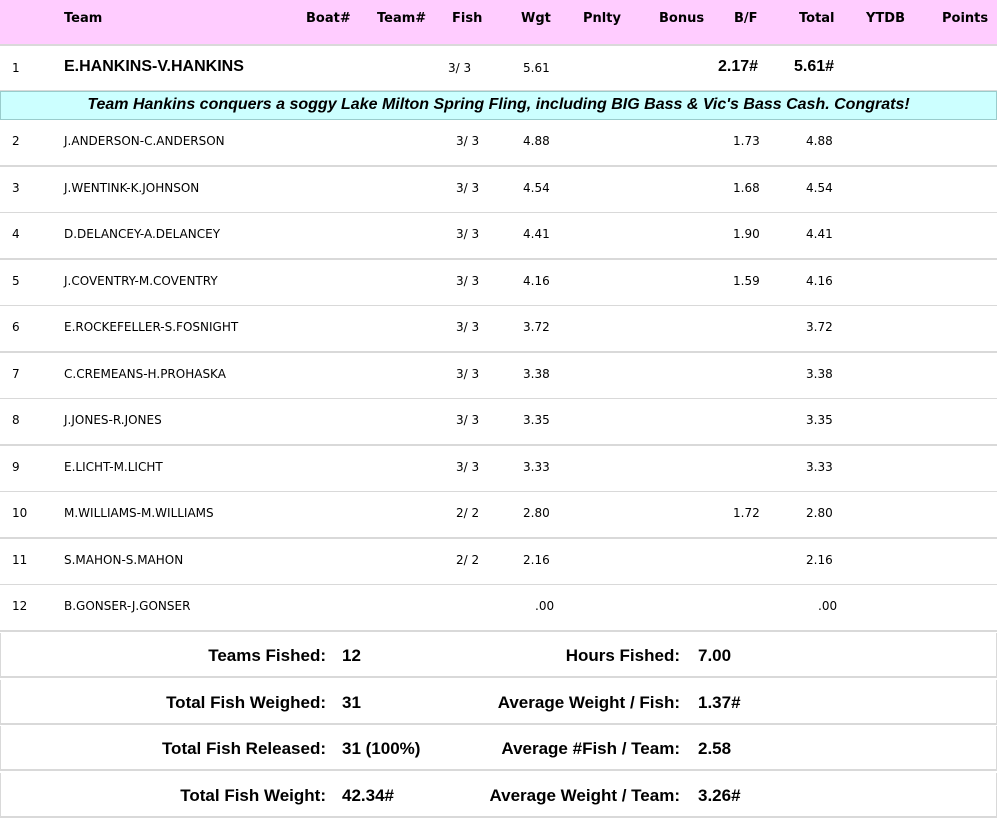 This screenshot has width=999, height=820. Describe the element at coordinates (20, 513) in the screenshot. I see `place-cell: 10` at that location.